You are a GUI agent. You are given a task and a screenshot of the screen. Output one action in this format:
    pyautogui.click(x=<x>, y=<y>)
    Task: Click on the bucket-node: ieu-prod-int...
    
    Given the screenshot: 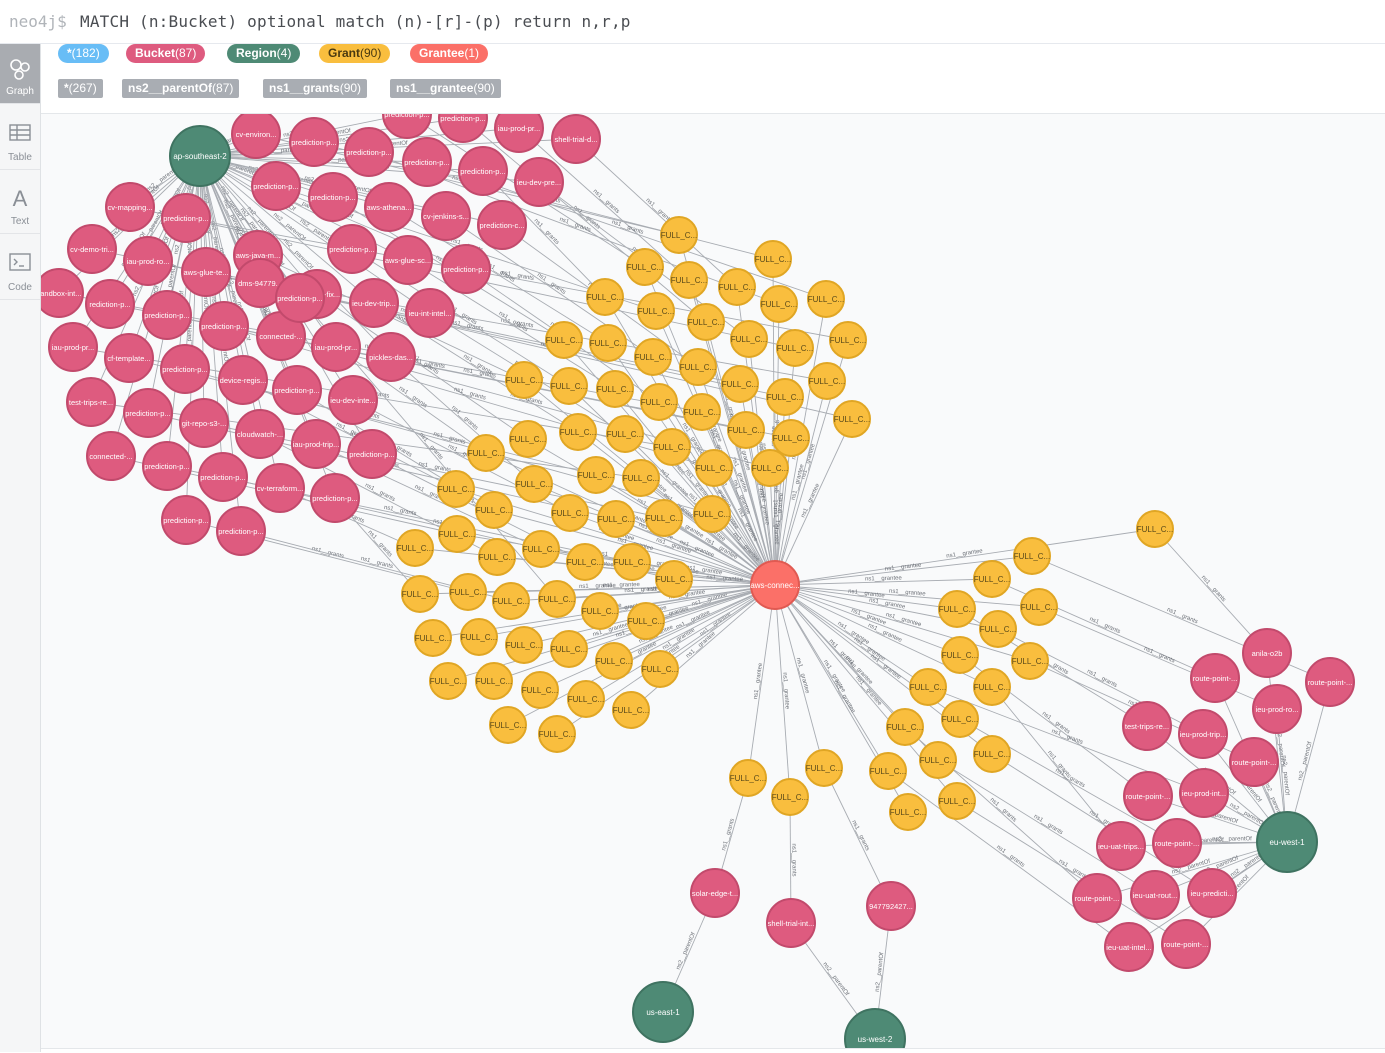 What is the action you would take?
    pyautogui.click(x=1204, y=793)
    